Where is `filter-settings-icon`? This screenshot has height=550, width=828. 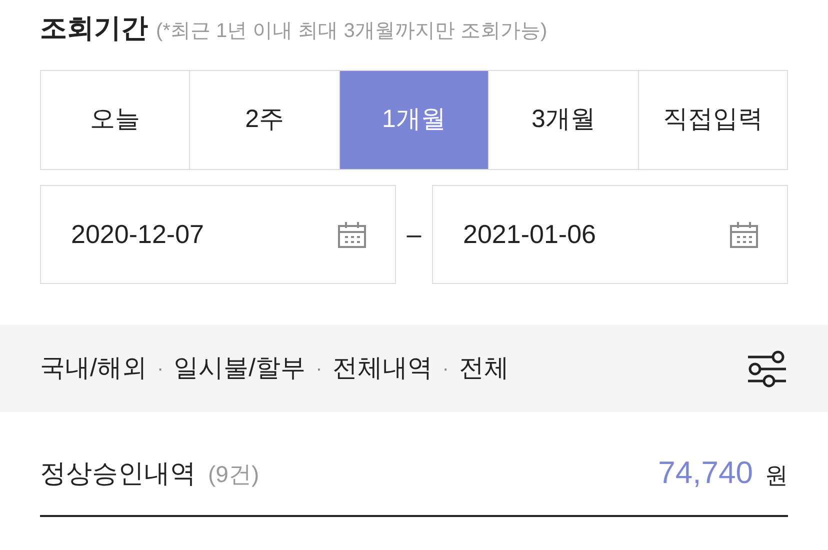
filter-settings-icon is located at coordinates (767, 368).